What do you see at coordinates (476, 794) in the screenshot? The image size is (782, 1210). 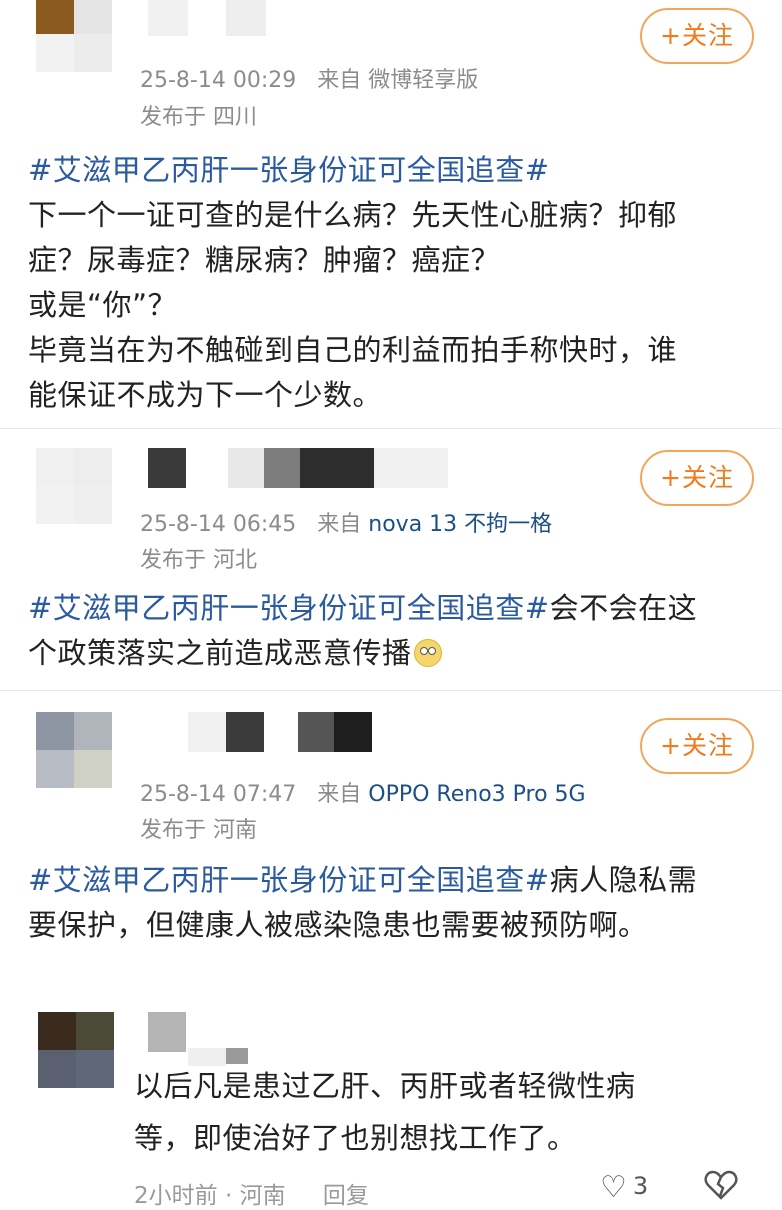 I see `device-link: OPPO Reno3 Pro 5G` at bounding box center [476, 794].